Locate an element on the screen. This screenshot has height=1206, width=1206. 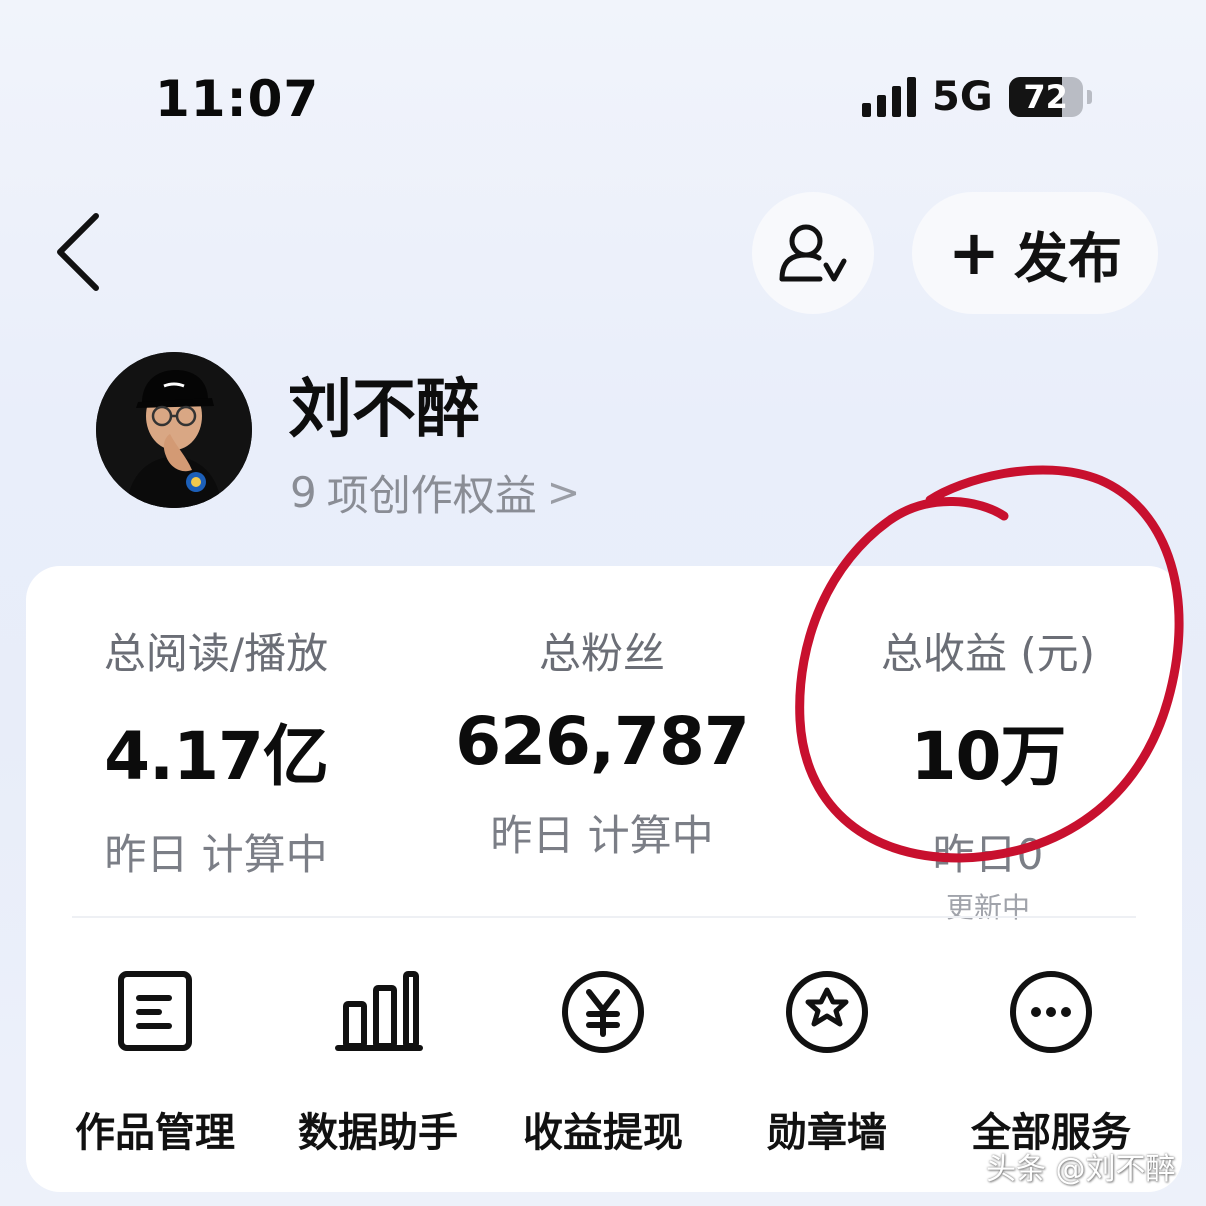
user-check-button is located at coordinates (813, 253).